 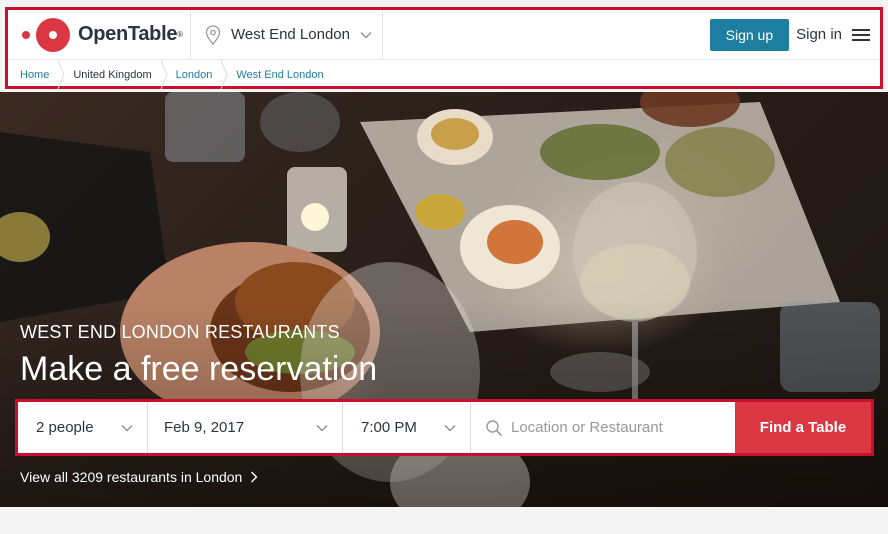 I want to click on breadcrumb-item: London, so click(x=206, y=74).